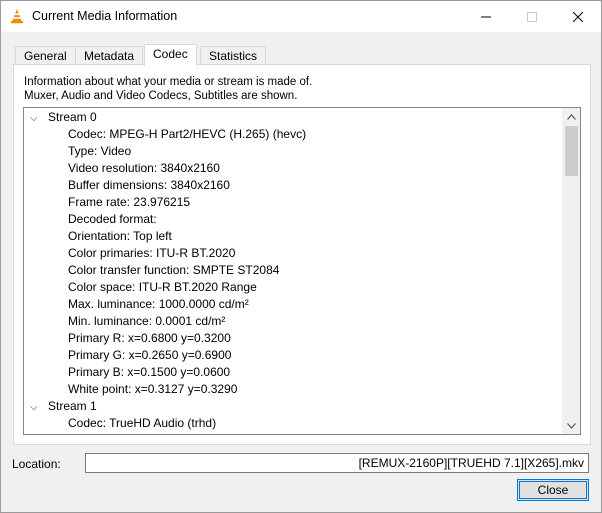  What do you see at coordinates (45, 55) in the screenshot?
I see `tab-general: General` at bounding box center [45, 55].